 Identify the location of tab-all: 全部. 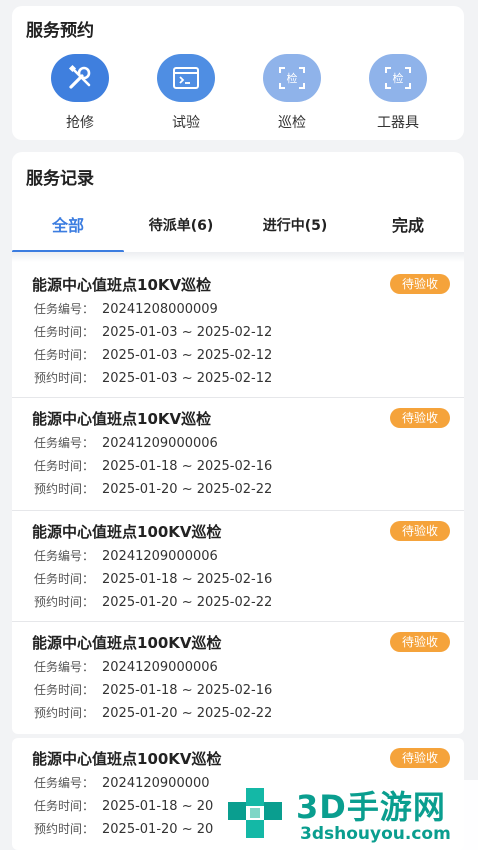
(68, 229).